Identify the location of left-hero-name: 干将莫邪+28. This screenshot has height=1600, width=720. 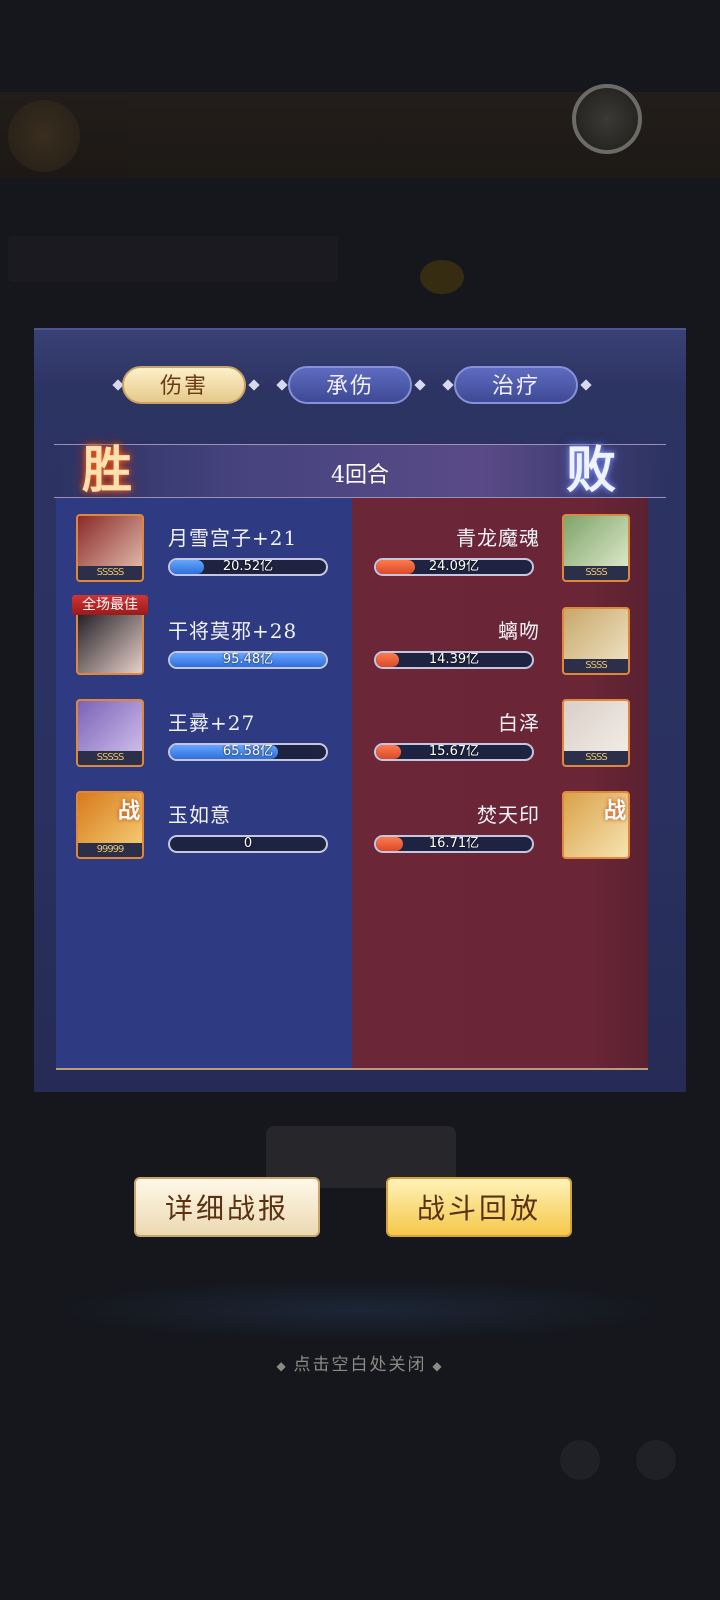
(233, 631).